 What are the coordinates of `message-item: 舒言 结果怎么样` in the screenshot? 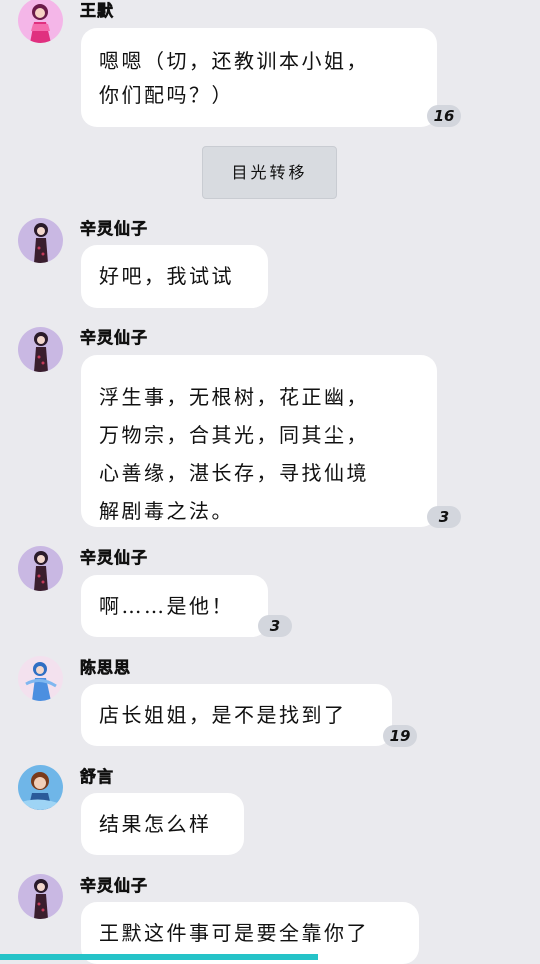 It's located at (270, 815).